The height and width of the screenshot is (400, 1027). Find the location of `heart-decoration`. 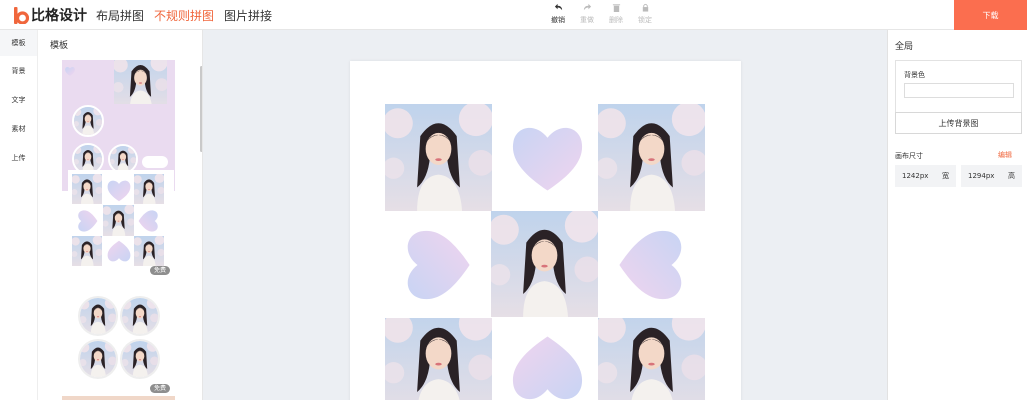

heart-decoration is located at coordinates (70, 68).